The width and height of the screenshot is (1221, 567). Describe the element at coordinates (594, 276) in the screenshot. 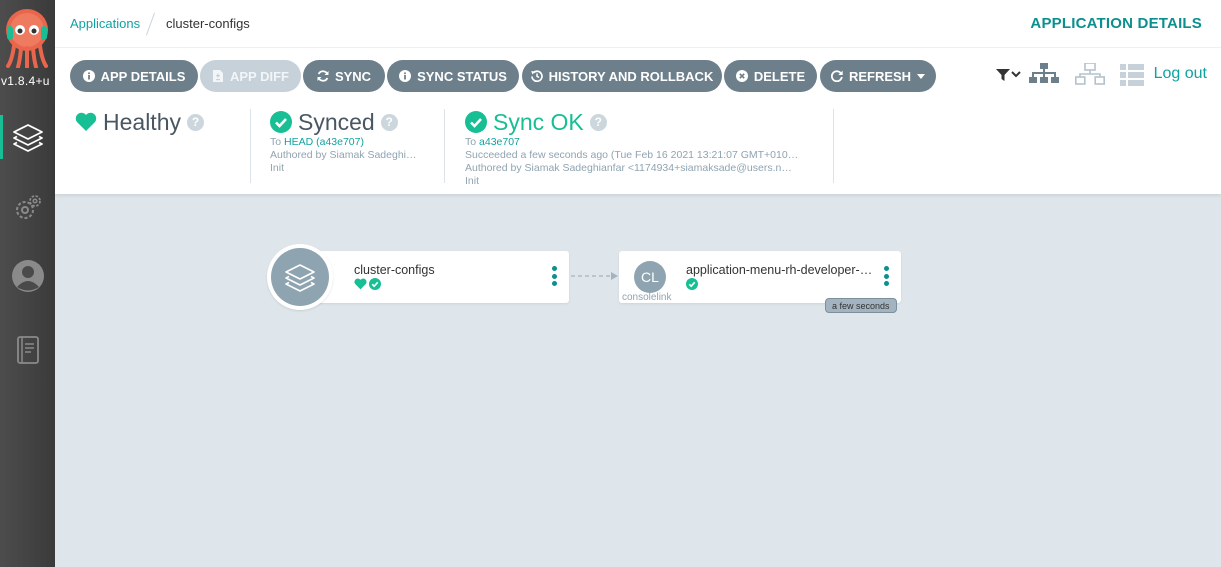

I see `graph-edge` at that location.